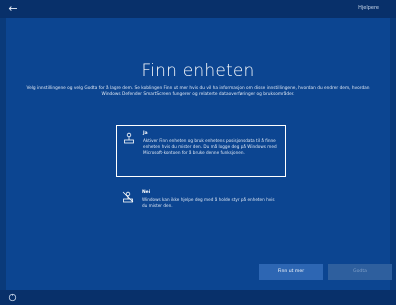  What do you see at coordinates (291, 272) in the screenshot?
I see `learn-more-button: Finn ut mer` at bounding box center [291, 272].